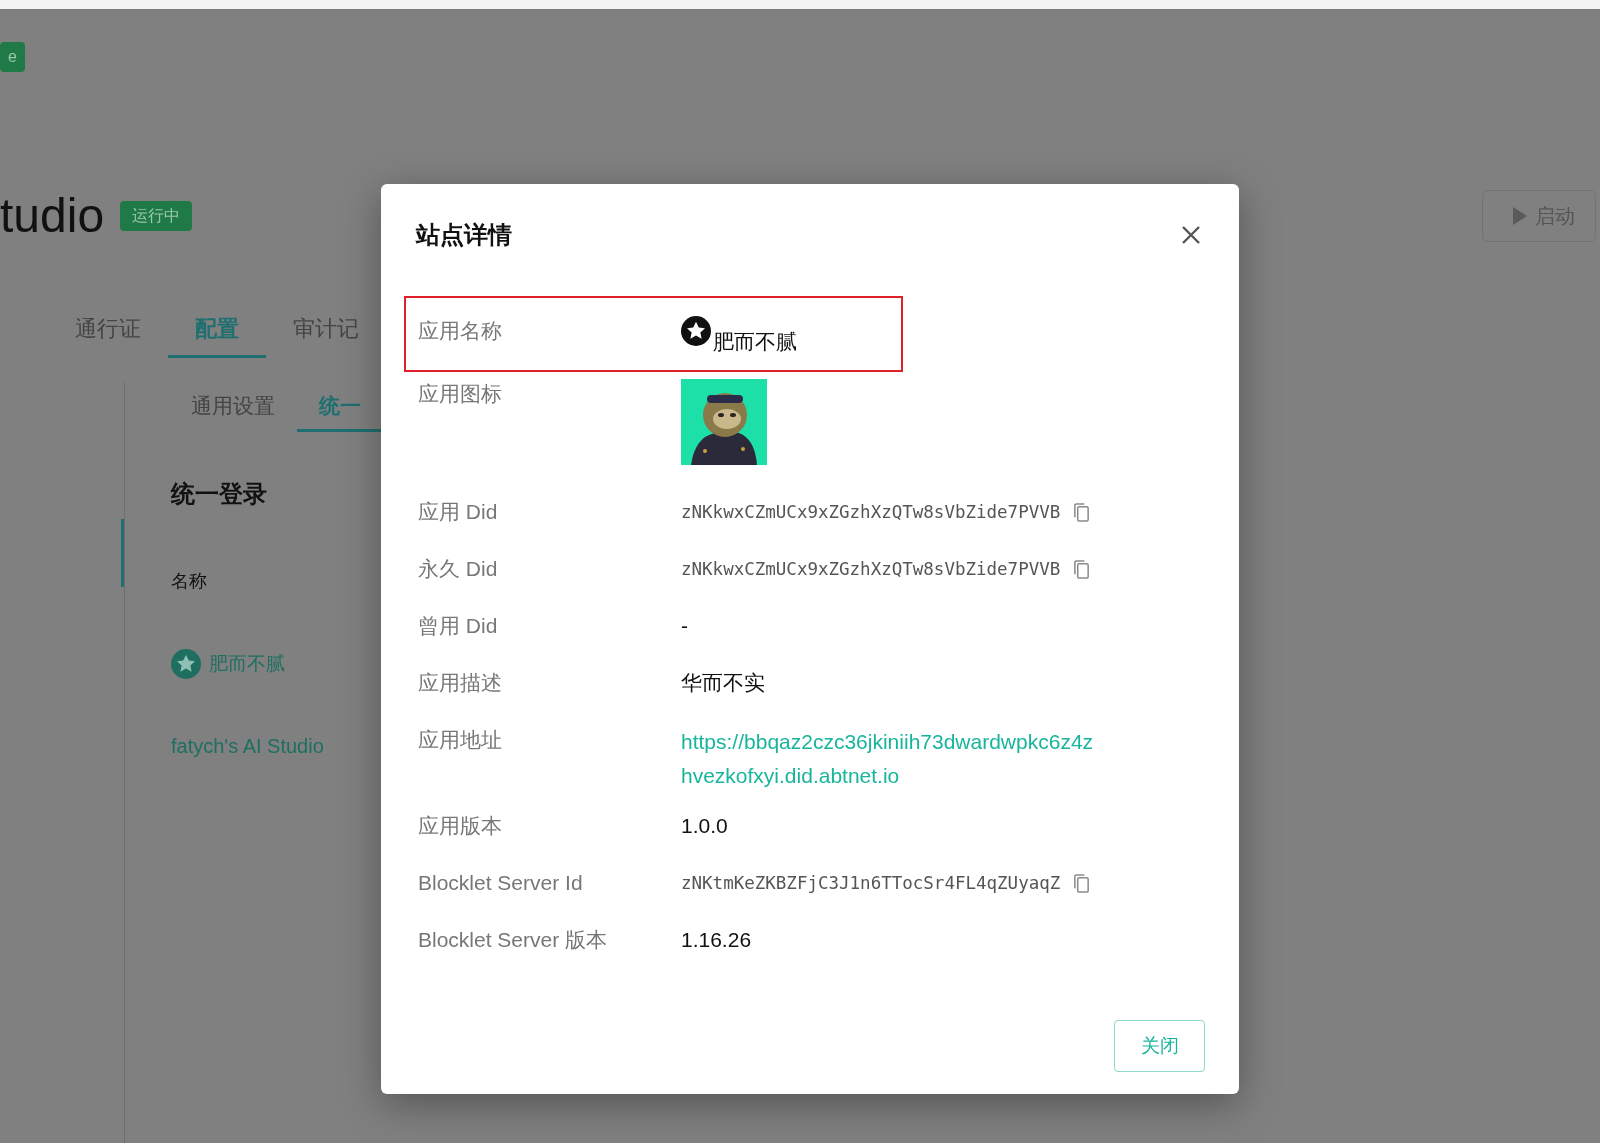 Image resolution: width=1600 pixels, height=1143 pixels. I want to click on field-value: 1.0.0, so click(704, 826).